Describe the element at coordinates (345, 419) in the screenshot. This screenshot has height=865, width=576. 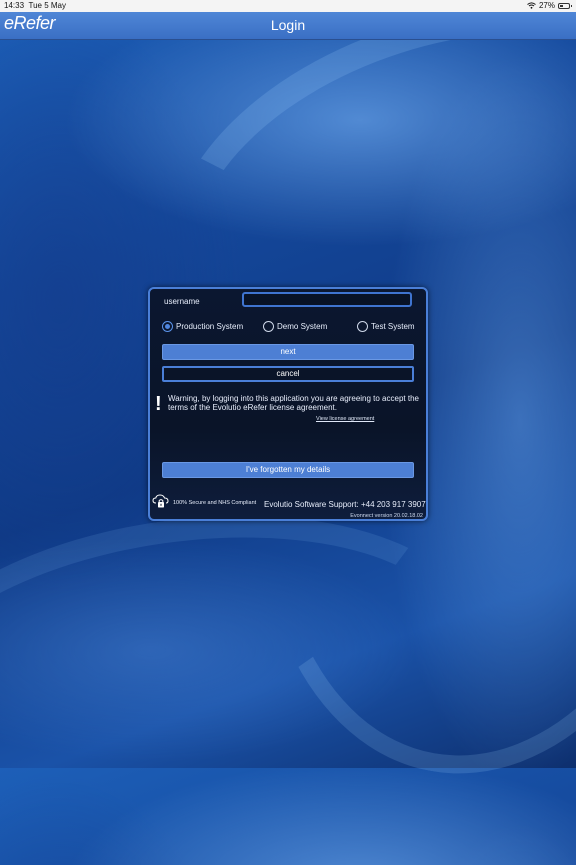
I see `view-license-link: View license agreement` at that location.